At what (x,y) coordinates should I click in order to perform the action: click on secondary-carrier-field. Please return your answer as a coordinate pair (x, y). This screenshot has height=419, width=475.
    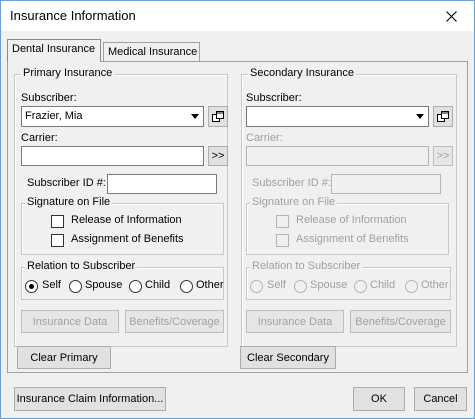
    Looking at the image, I should click on (337, 156).